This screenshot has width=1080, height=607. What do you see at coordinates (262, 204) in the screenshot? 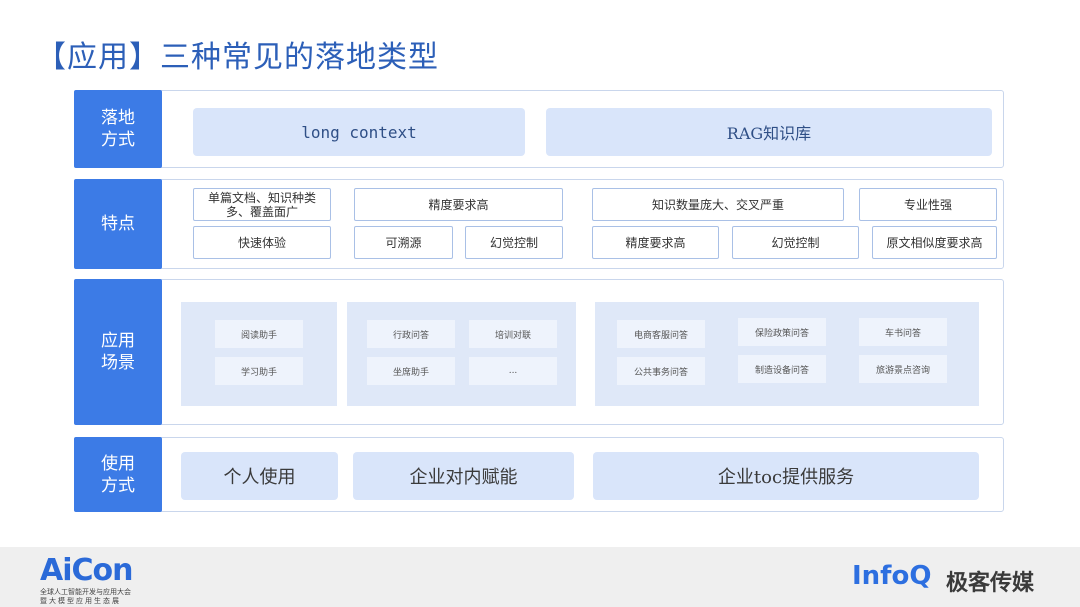
I see `feature-box: 单篇文档、知识种类多、覆盖面广` at bounding box center [262, 204].